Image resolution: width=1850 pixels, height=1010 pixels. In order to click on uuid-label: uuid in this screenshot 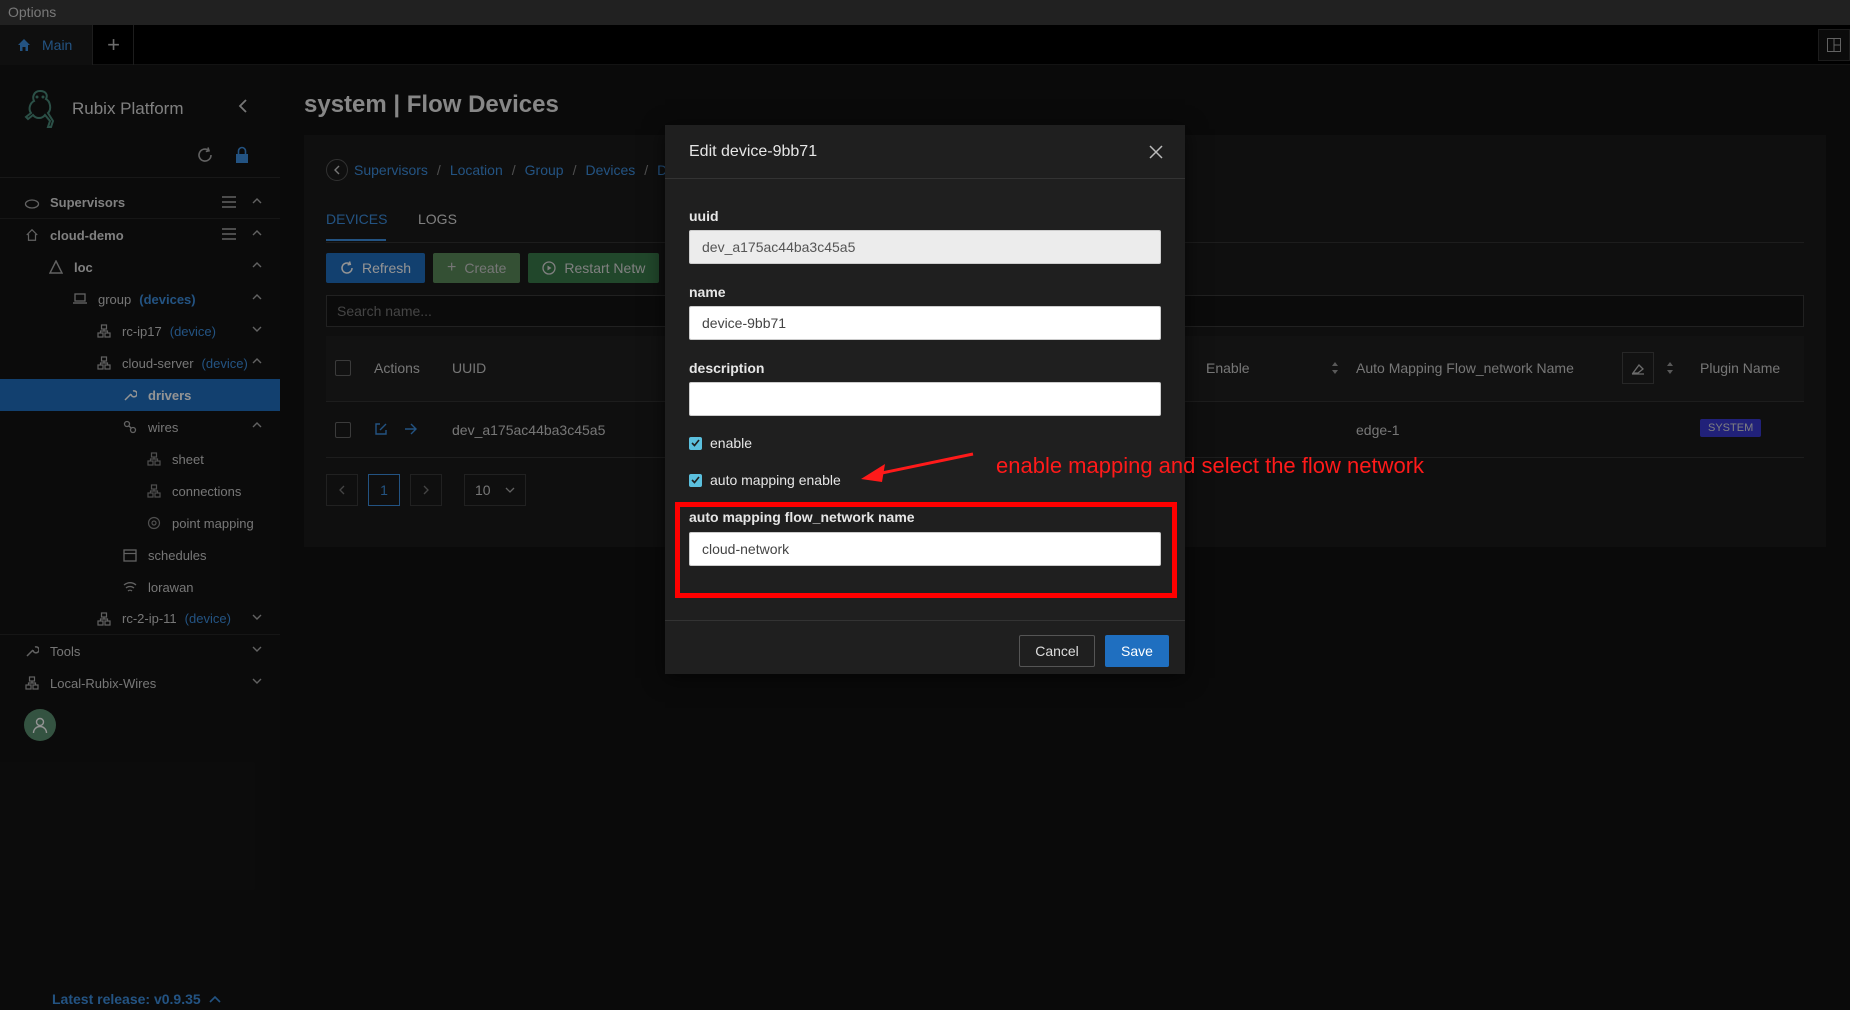, I will do `click(704, 216)`.